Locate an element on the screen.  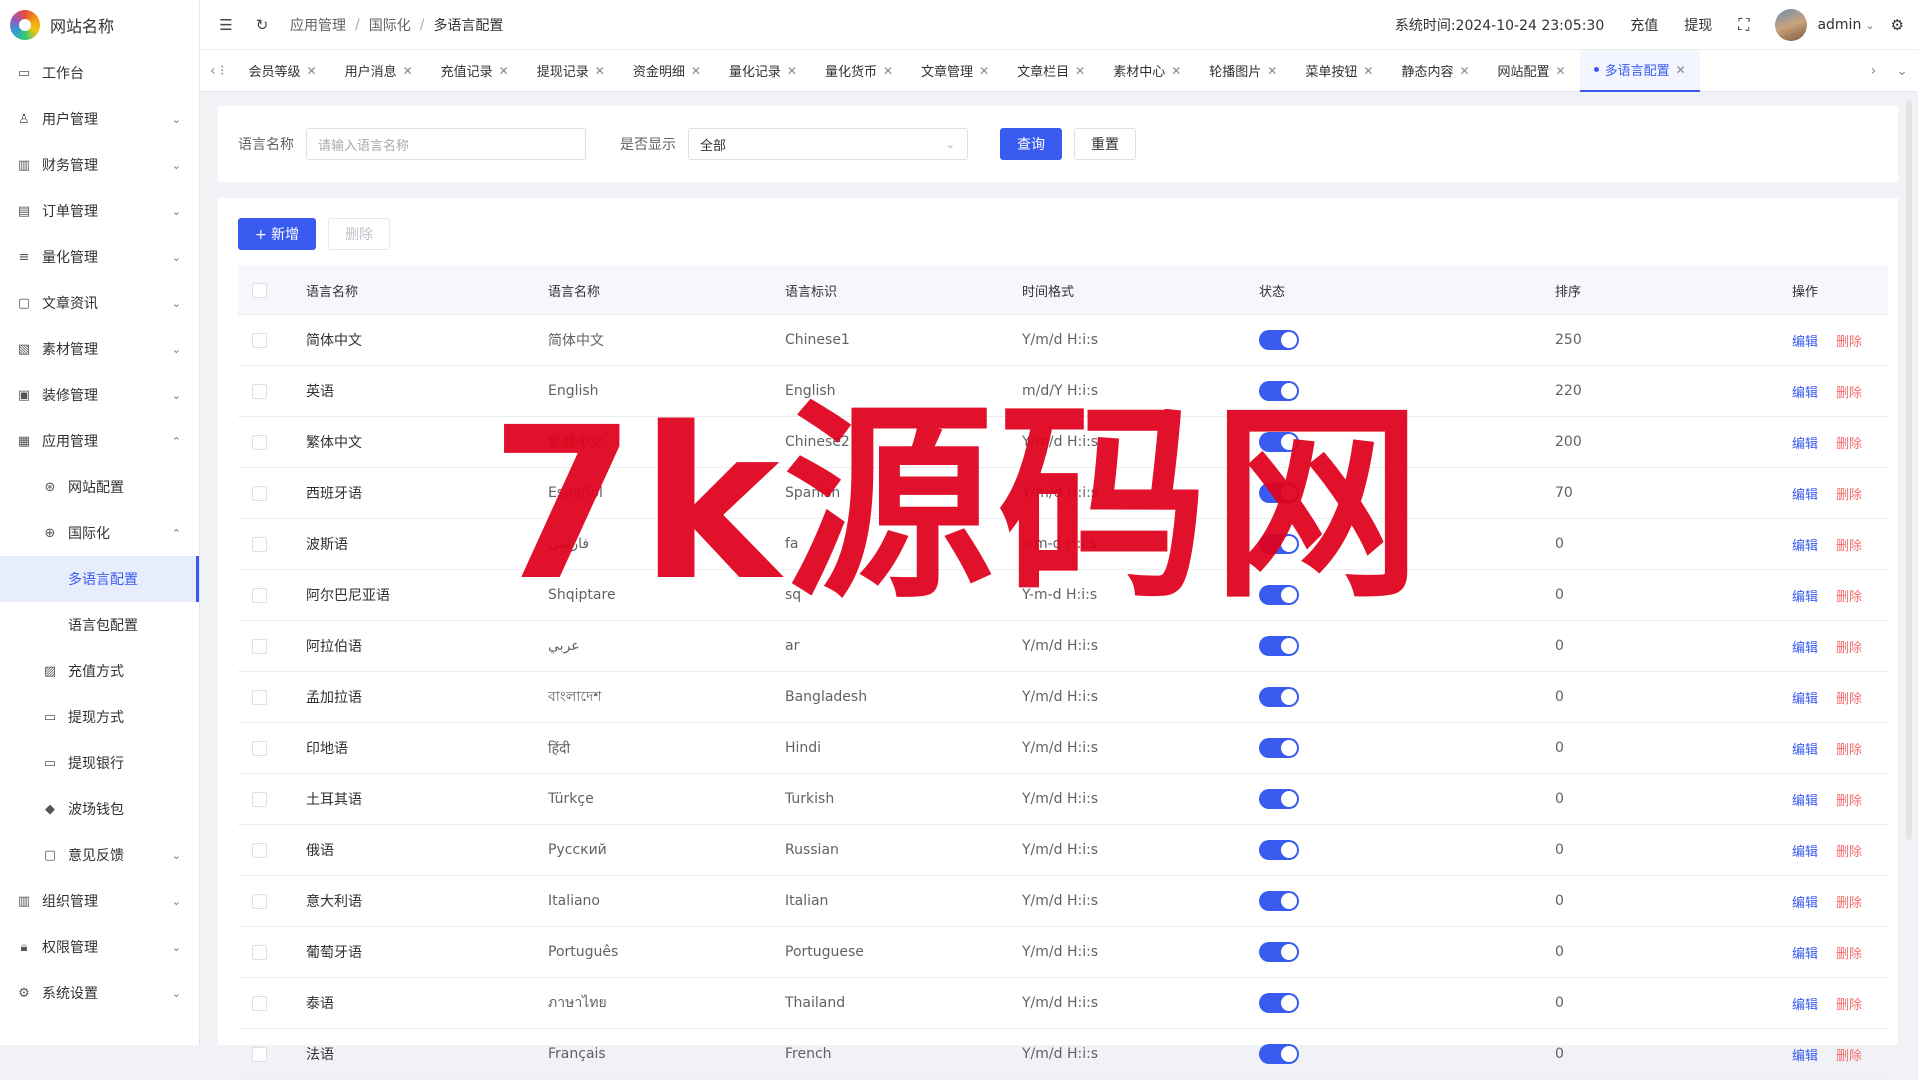
table-row: 波斯语 فارسی fa Y-m-d H:i:s 0 编辑 删除 is located at coordinates (1063, 544).